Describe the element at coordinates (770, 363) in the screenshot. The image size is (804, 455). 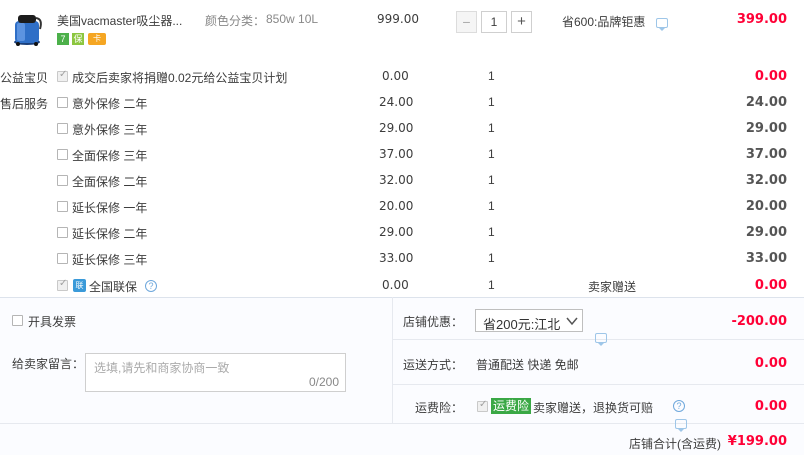
I see `shipping-value: 0.00` at that location.